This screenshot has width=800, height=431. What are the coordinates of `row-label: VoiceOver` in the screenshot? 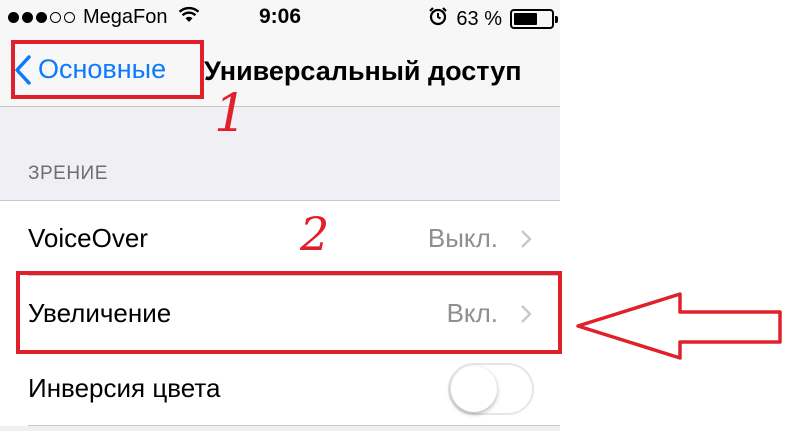 It's located at (88, 238).